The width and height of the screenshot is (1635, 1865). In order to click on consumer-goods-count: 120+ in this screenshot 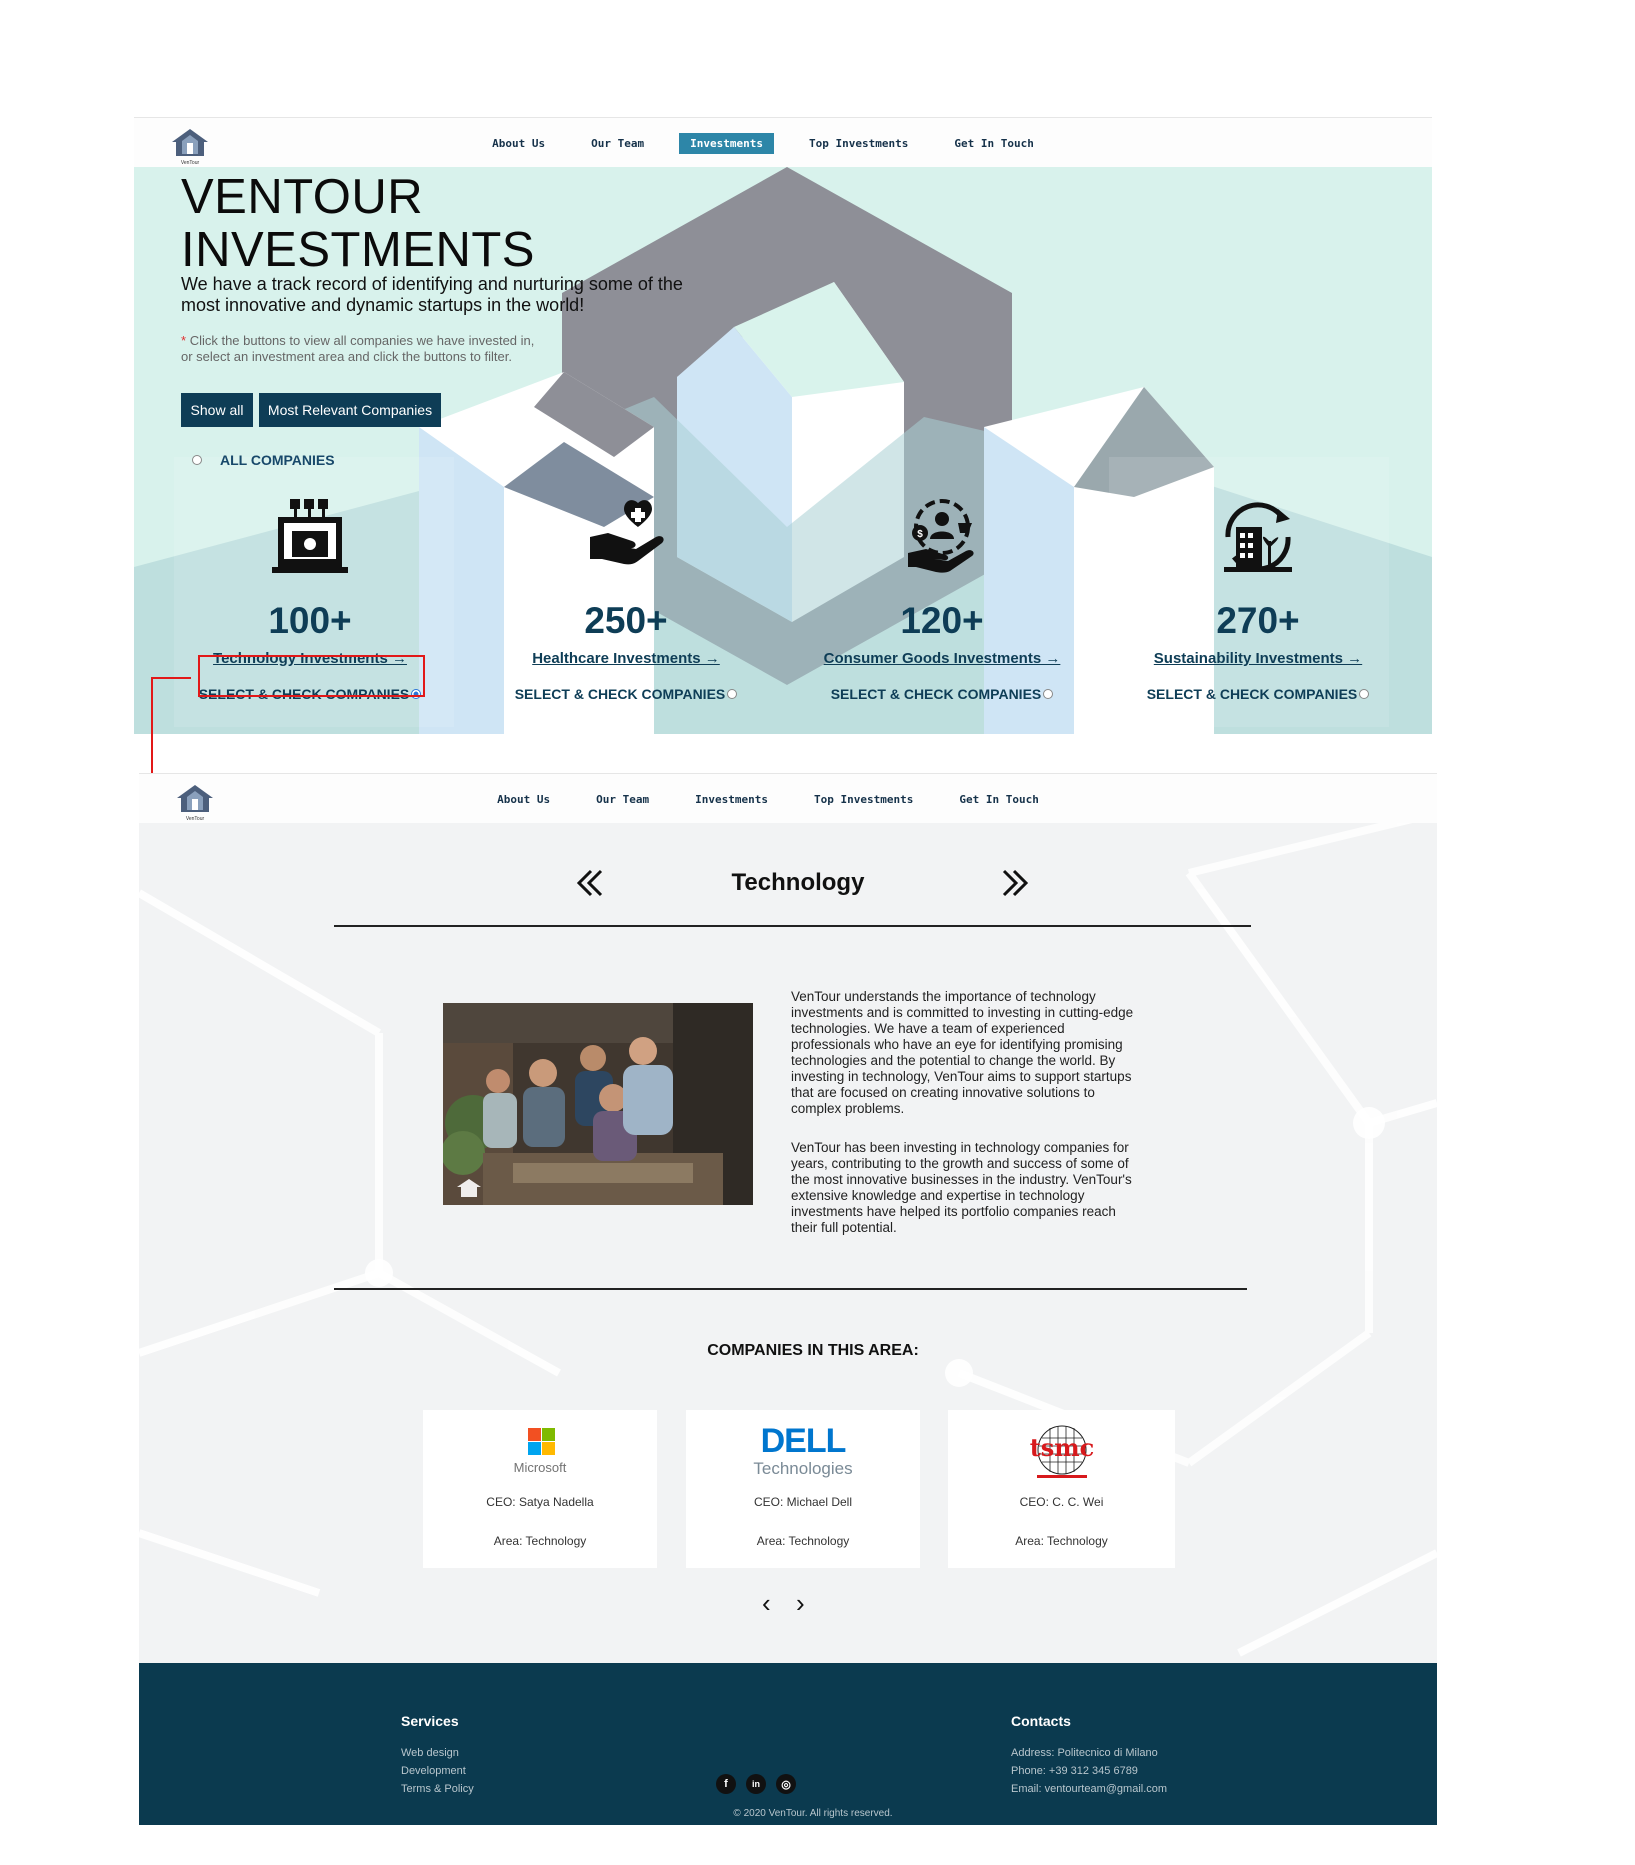, I will do `click(942, 620)`.